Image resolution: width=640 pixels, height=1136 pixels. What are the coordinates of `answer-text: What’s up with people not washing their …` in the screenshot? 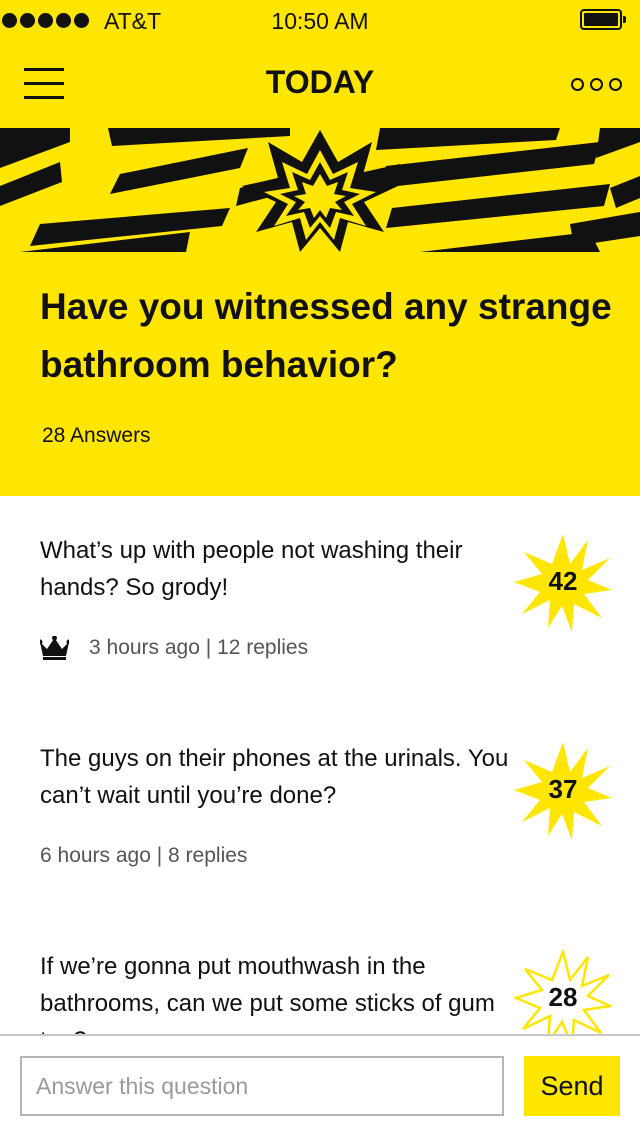 It's located at (251, 569).